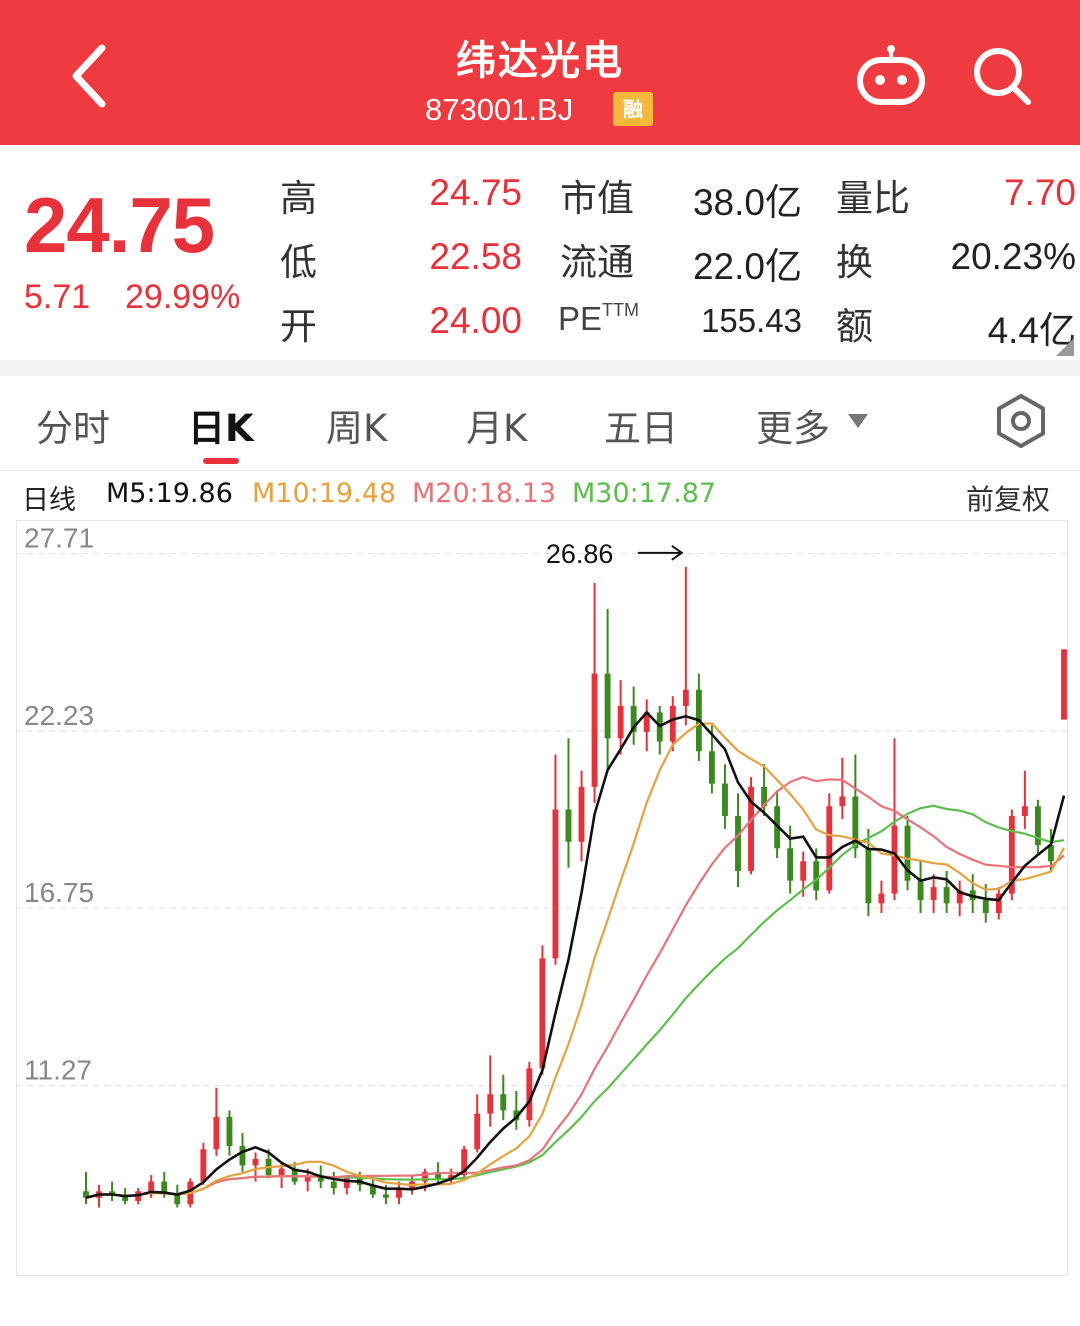 The image size is (1080, 1326). I want to click on turnover-label: 换, so click(854, 262).